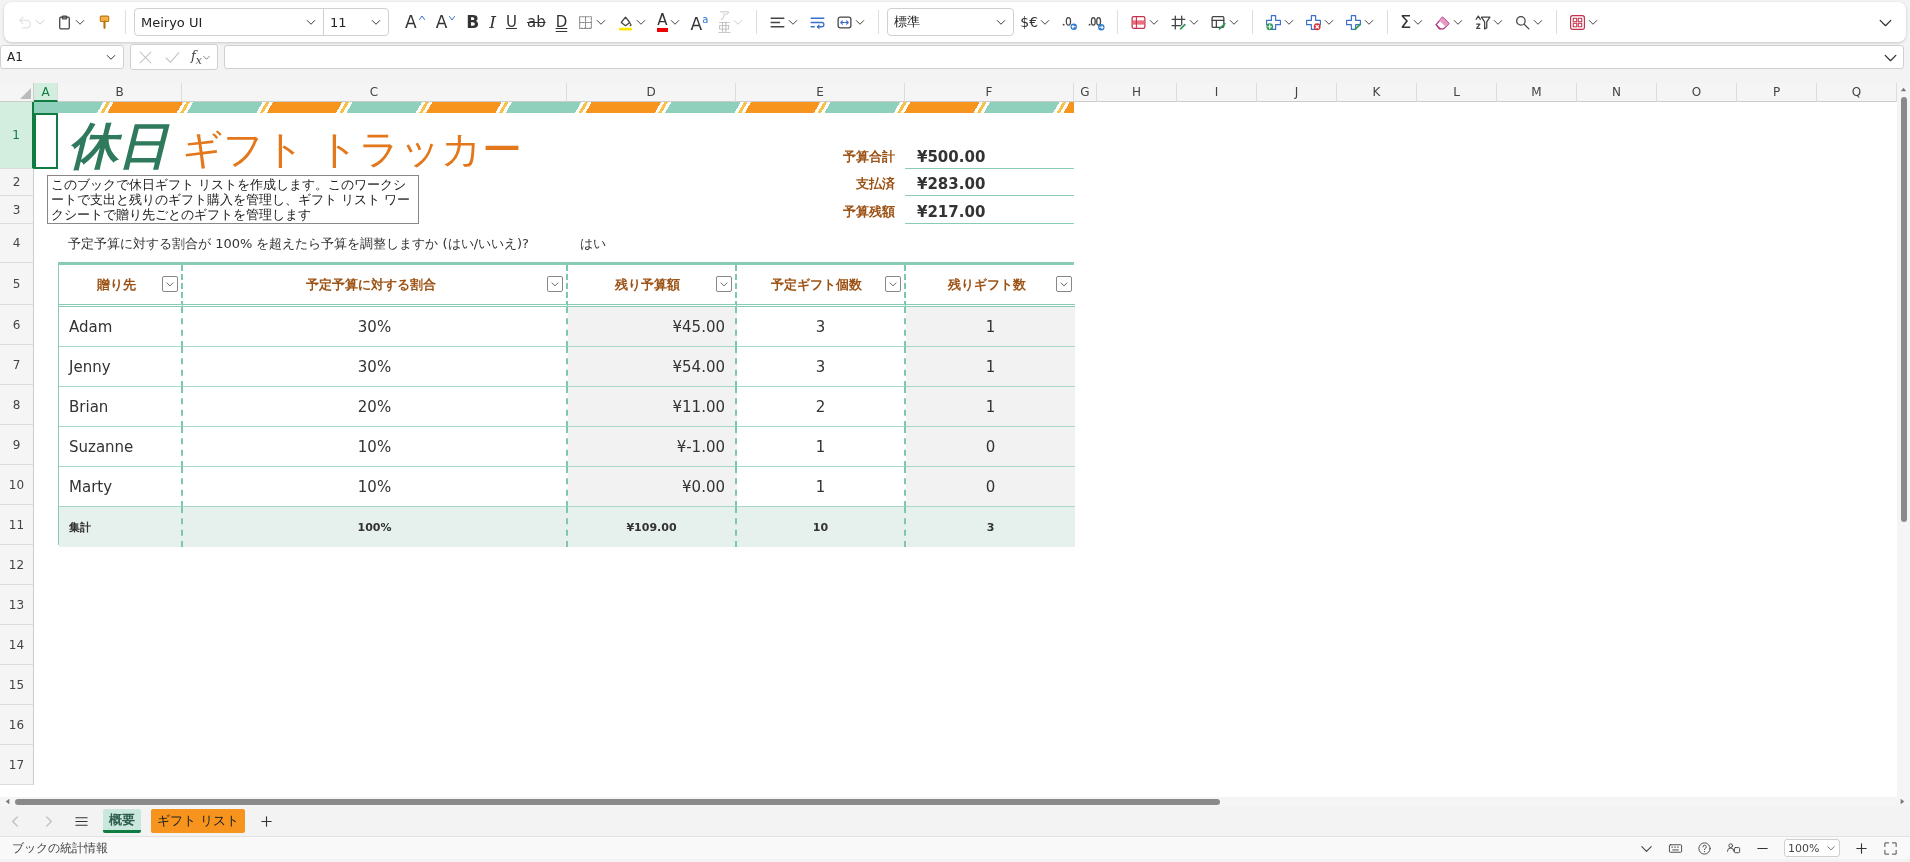  I want to click on column-header: J, so click(1297, 92).